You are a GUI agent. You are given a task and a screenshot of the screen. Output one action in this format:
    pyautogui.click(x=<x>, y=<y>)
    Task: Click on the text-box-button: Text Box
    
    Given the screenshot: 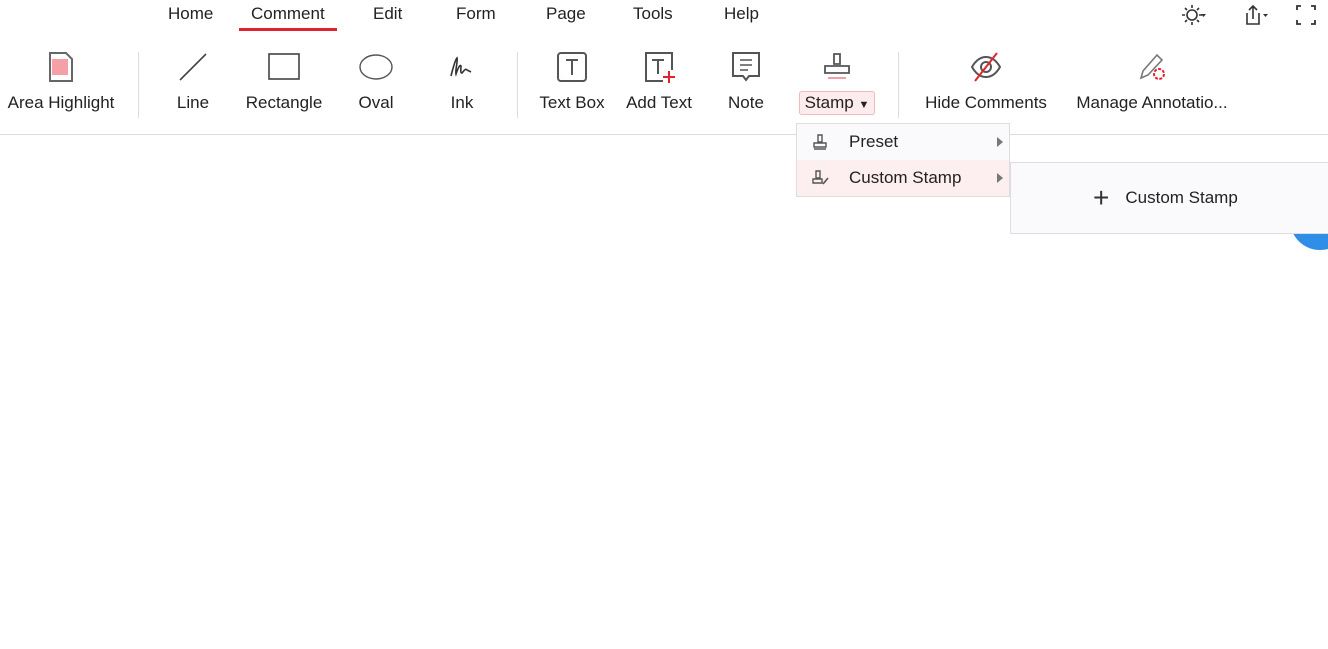 What is the action you would take?
    pyautogui.click(x=572, y=82)
    